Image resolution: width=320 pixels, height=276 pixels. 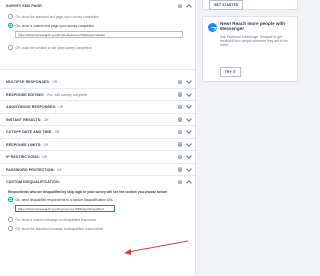 What do you see at coordinates (23, 157) in the screenshot?
I see `setting-title: IP RESTRICTIONS:` at bounding box center [23, 157].